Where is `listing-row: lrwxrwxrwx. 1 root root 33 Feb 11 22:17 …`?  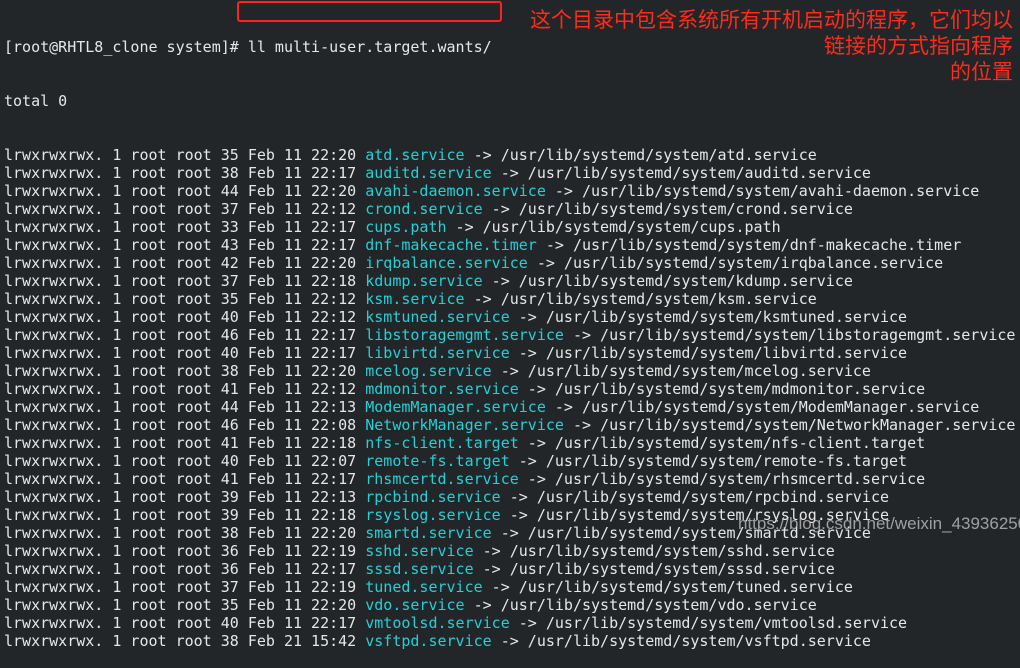
listing-row: lrwxrwxrwx. 1 root root 33 Feb 11 22:17 … is located at coordinates (509, 227).